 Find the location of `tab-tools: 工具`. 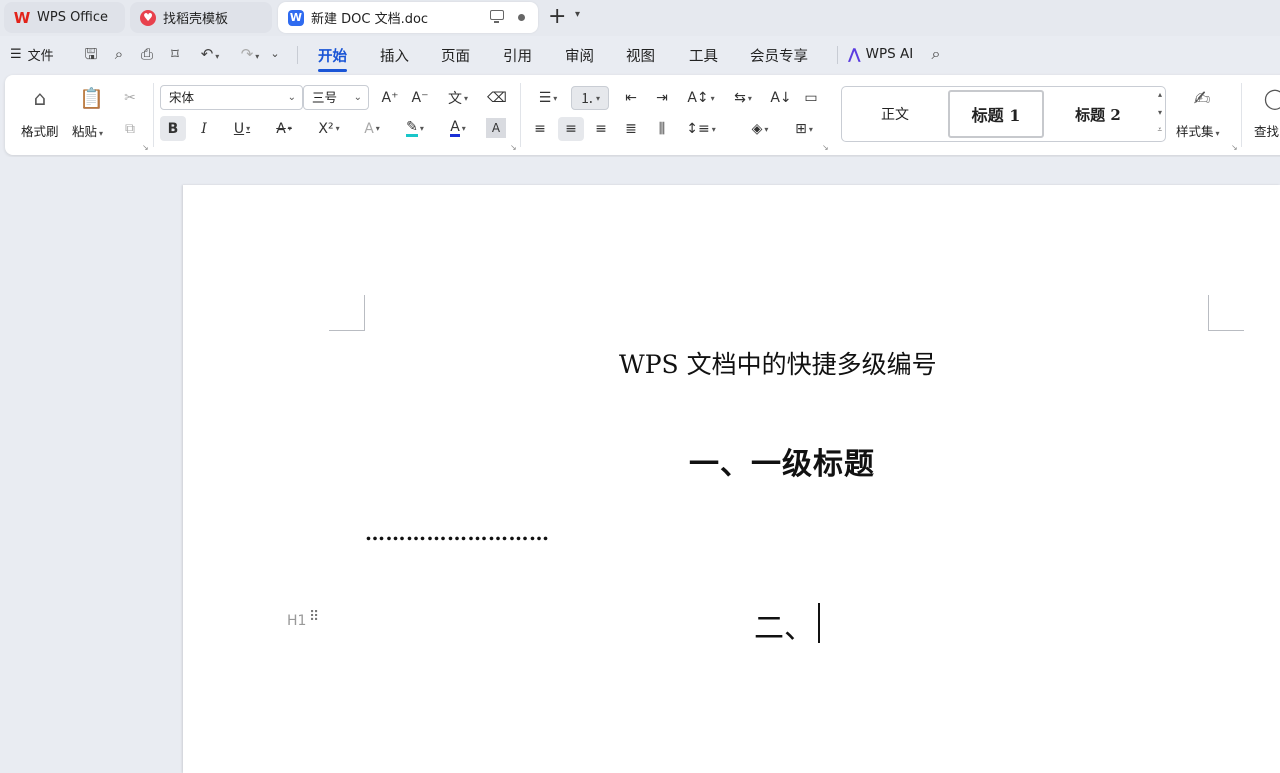

tab-tools: 工具 is located at coordinates (703, 55).